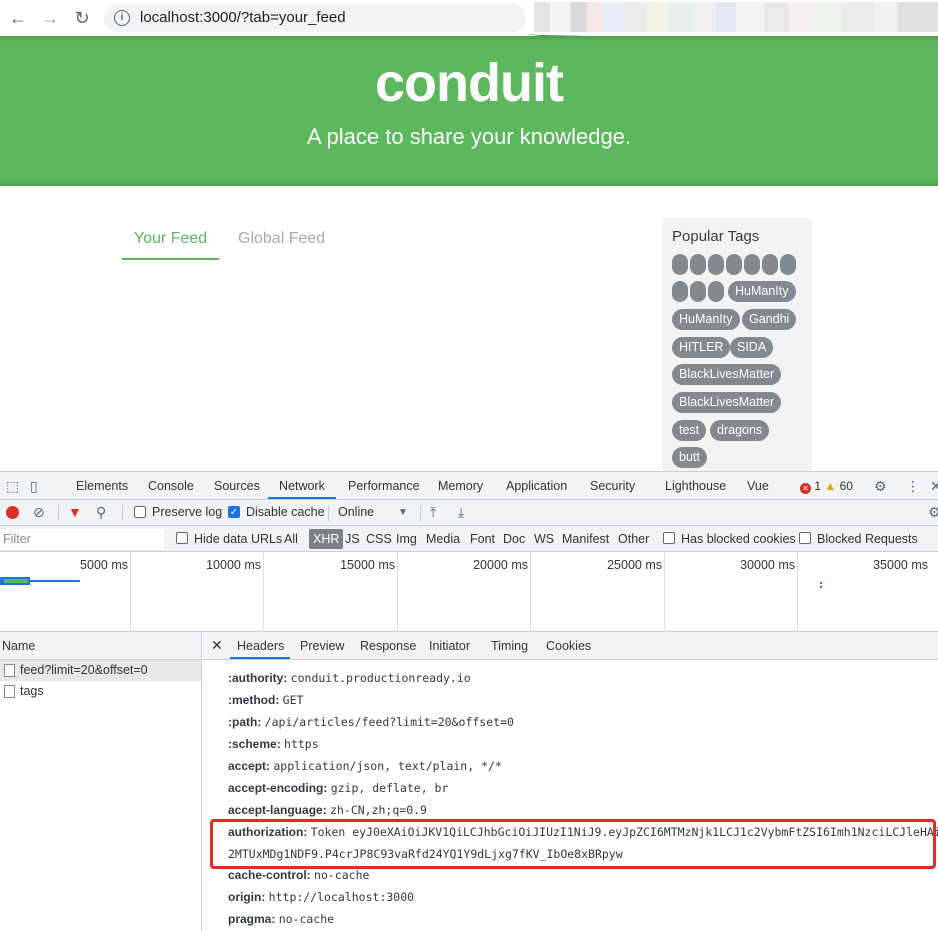  What do you see at coordinates (302, 486) in the screenshot?
I see `tab-network: Network` at bounding box center [302, 486].